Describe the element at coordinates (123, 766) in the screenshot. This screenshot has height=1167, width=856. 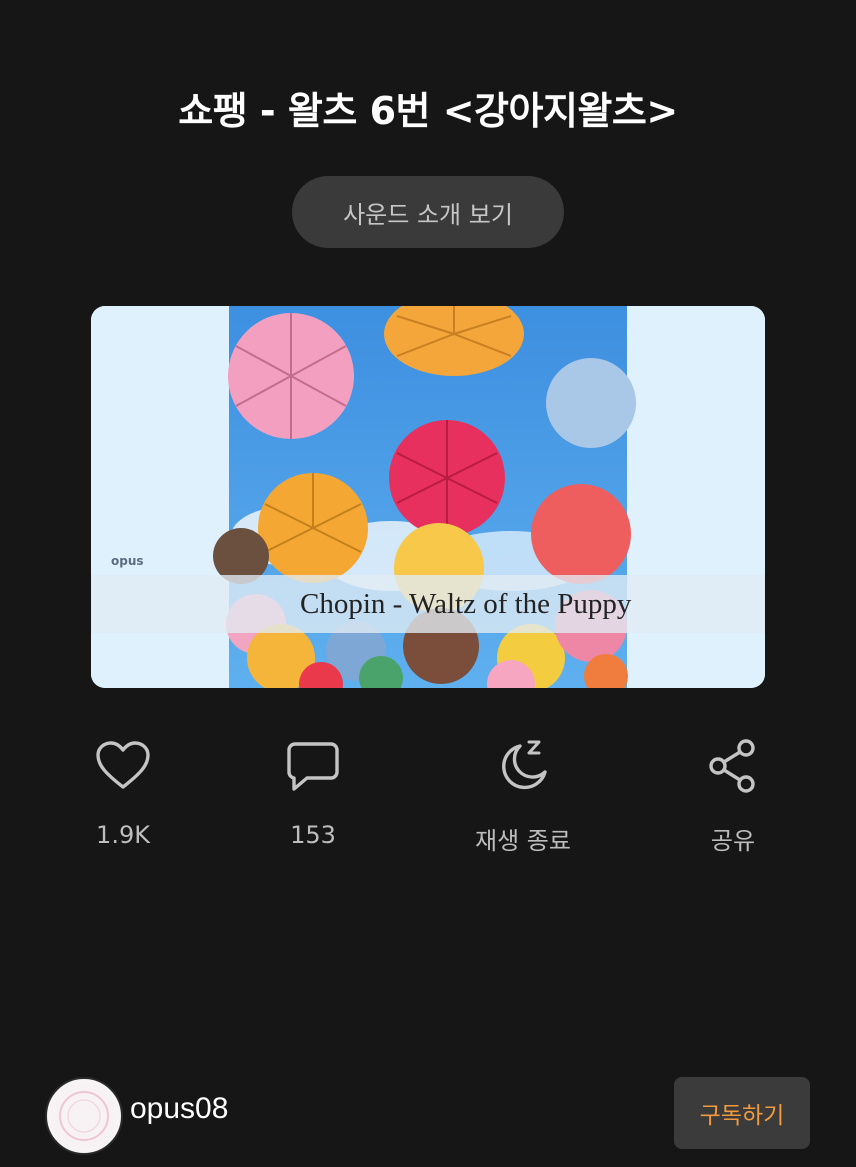
I see `heart-icon` at that location.